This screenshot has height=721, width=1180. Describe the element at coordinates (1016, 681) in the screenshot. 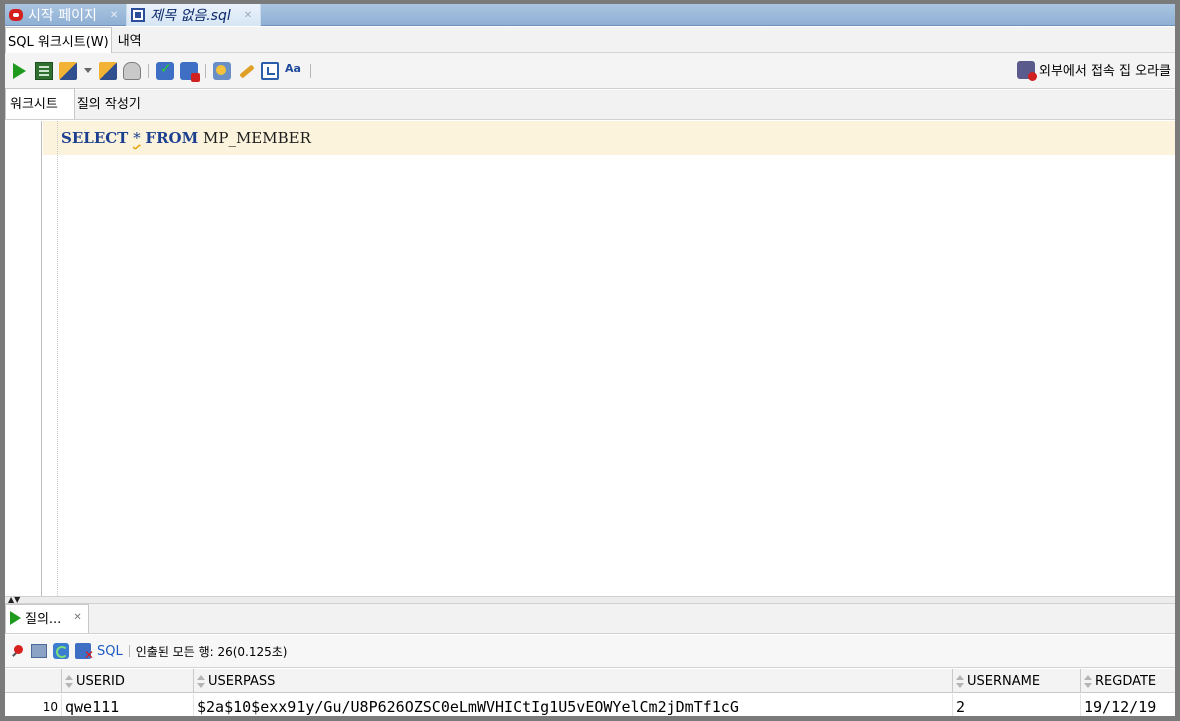

I see `column-header-username: USERNAME` at that location.